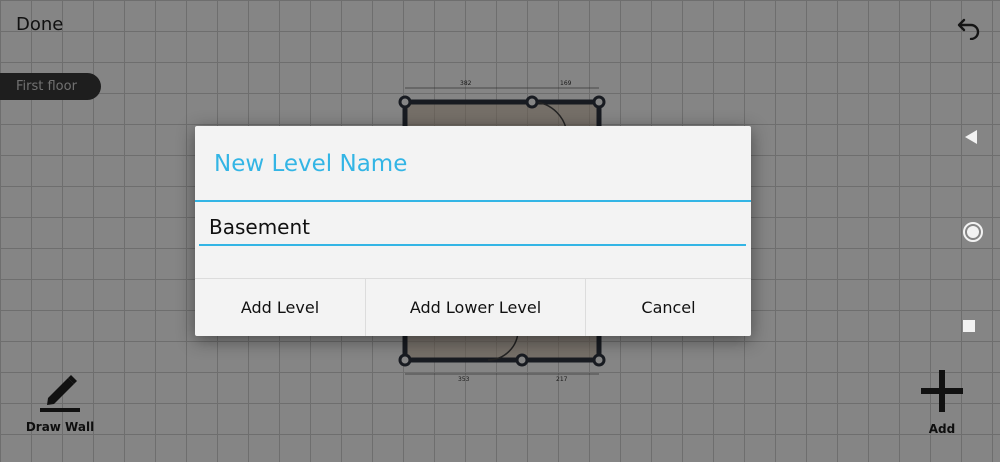  I want to click on home-circle-icon, so click(973, 232).